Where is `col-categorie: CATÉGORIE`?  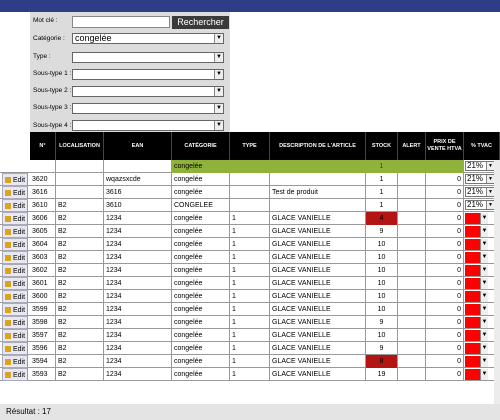 col-categorie: CATÉGORIE is located at coordinates (201, 146).